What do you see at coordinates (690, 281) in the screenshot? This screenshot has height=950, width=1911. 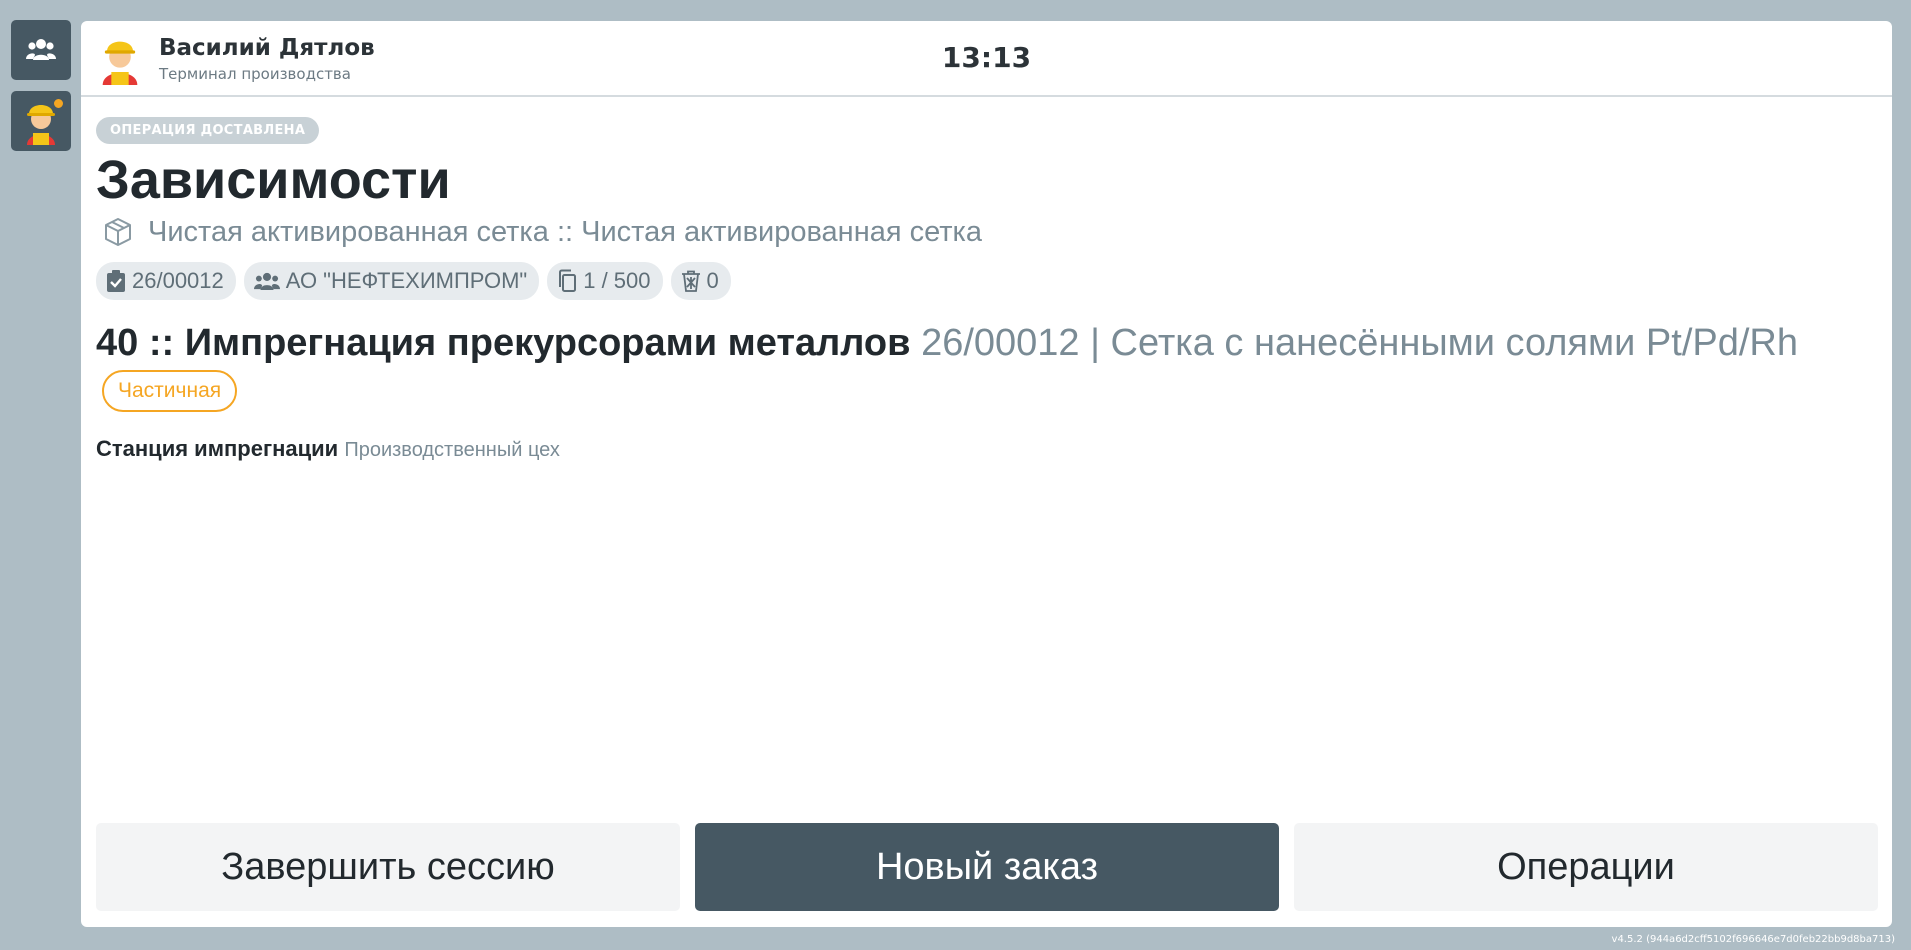 I see `trash-icon` at bounding box center [690, 281].